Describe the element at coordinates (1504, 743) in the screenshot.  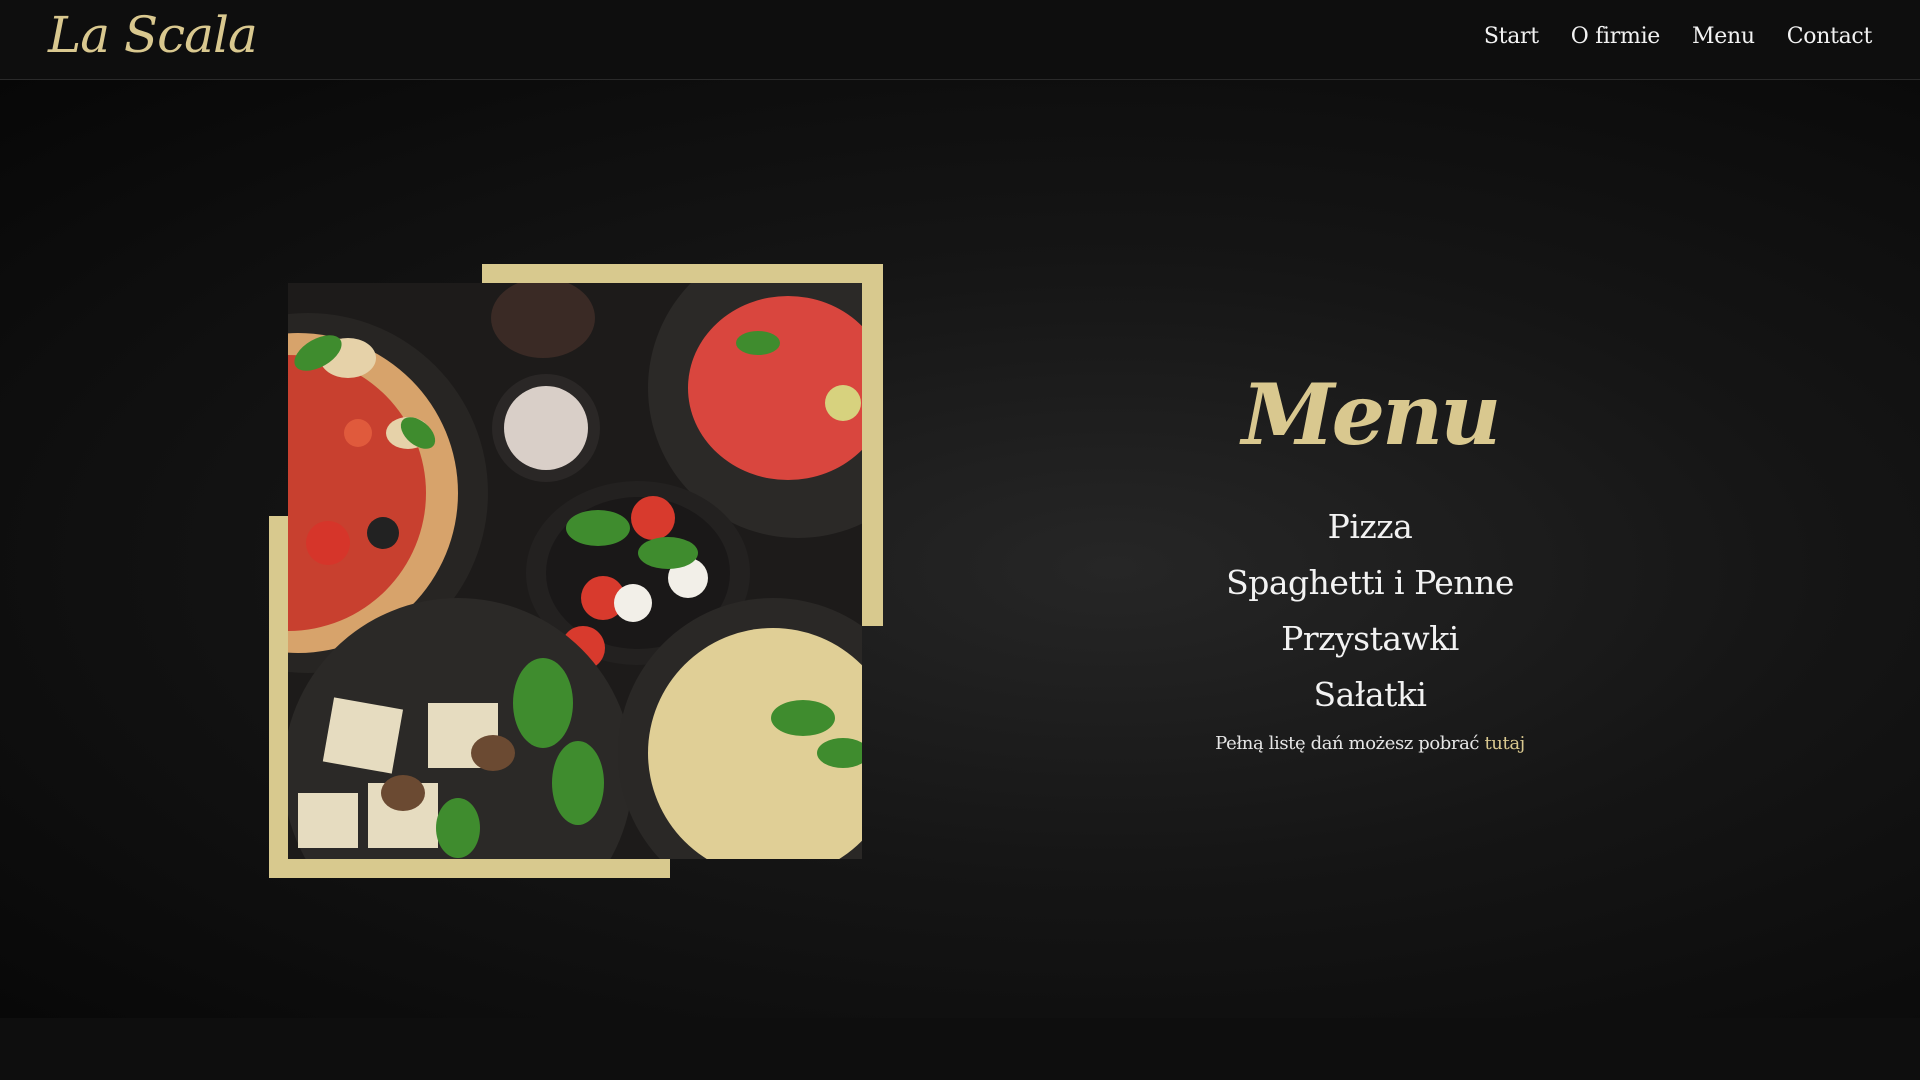
I see `download-menu-link: tutaj` at that location.